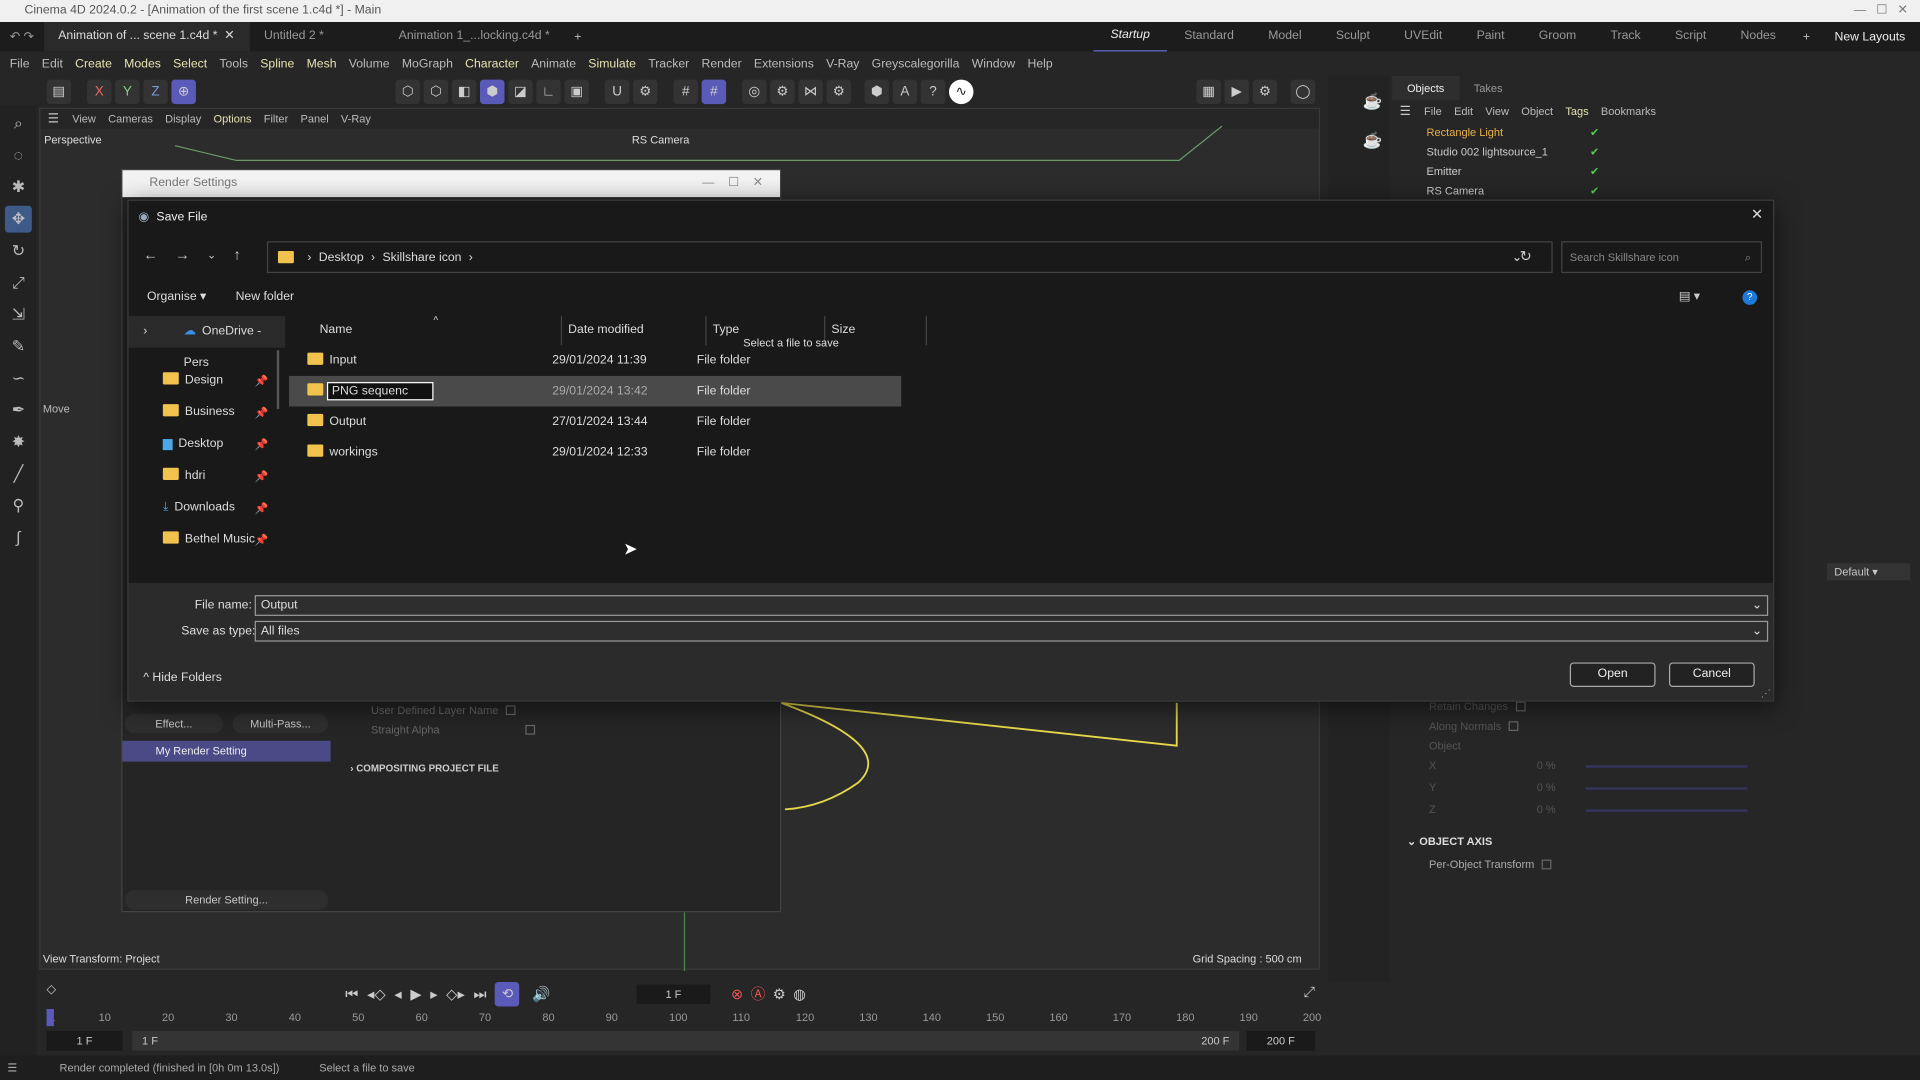  What do you see at coordinates (1666, 766) in the screenshot?
I see `axis-slider` at bounding box center [1666, 766].